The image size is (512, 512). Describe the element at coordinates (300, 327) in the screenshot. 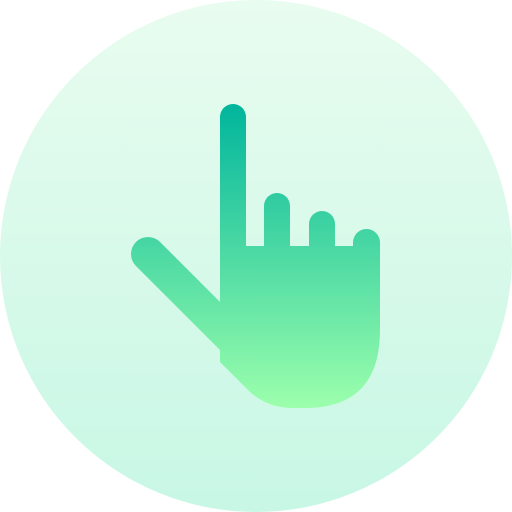

I see `palm` at that location.